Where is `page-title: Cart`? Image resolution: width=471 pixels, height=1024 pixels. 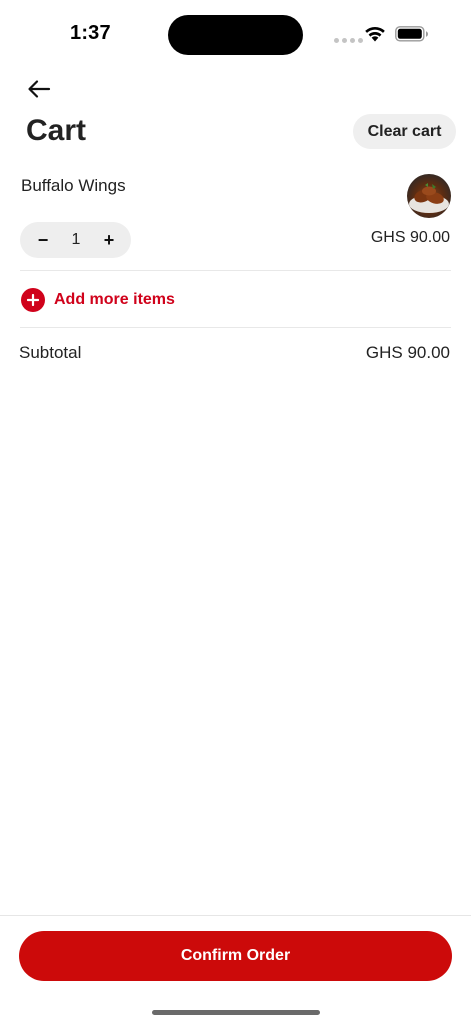 page-title: Cart is located at coordinates (56, 130).